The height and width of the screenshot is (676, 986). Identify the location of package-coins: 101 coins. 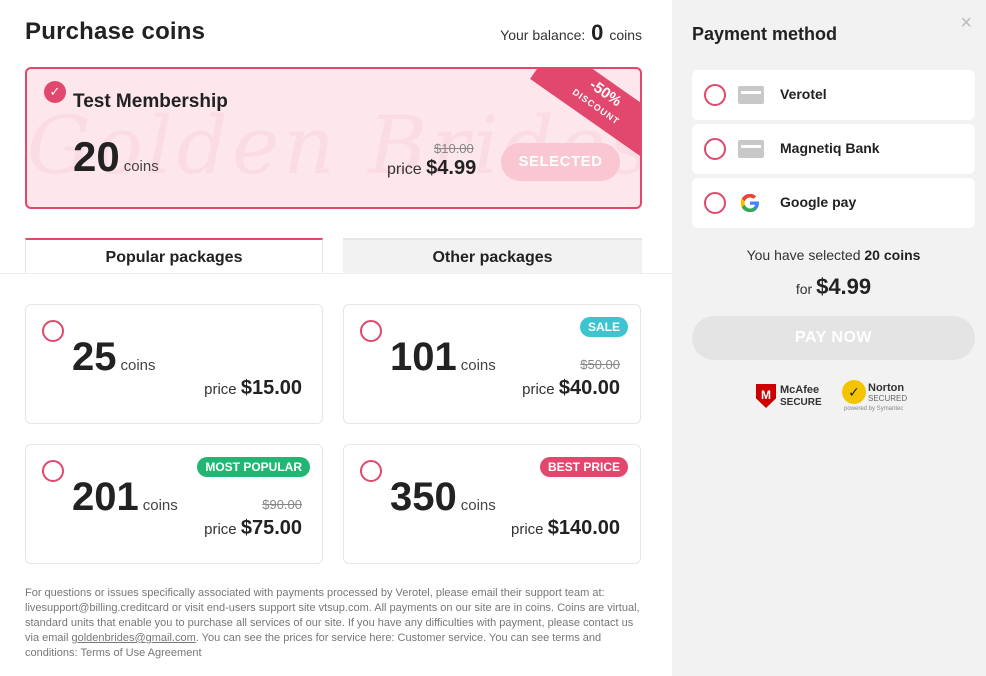
(443, 357).